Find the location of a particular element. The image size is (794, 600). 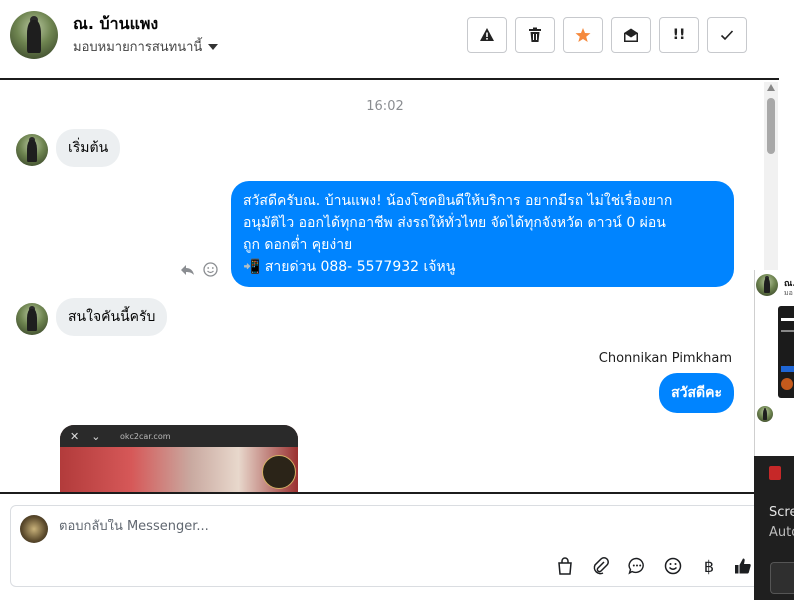

mark-unread-button is located at coordinates (631, 35).